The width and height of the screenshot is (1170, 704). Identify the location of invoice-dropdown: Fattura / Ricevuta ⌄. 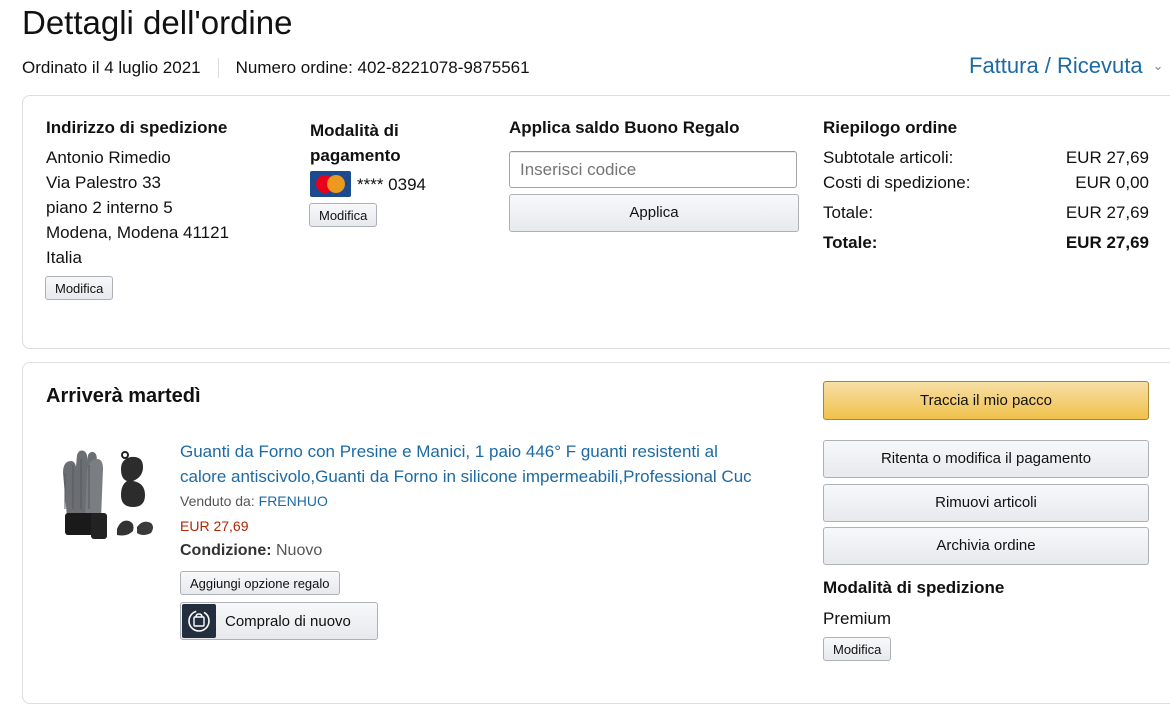
(1066, 66).